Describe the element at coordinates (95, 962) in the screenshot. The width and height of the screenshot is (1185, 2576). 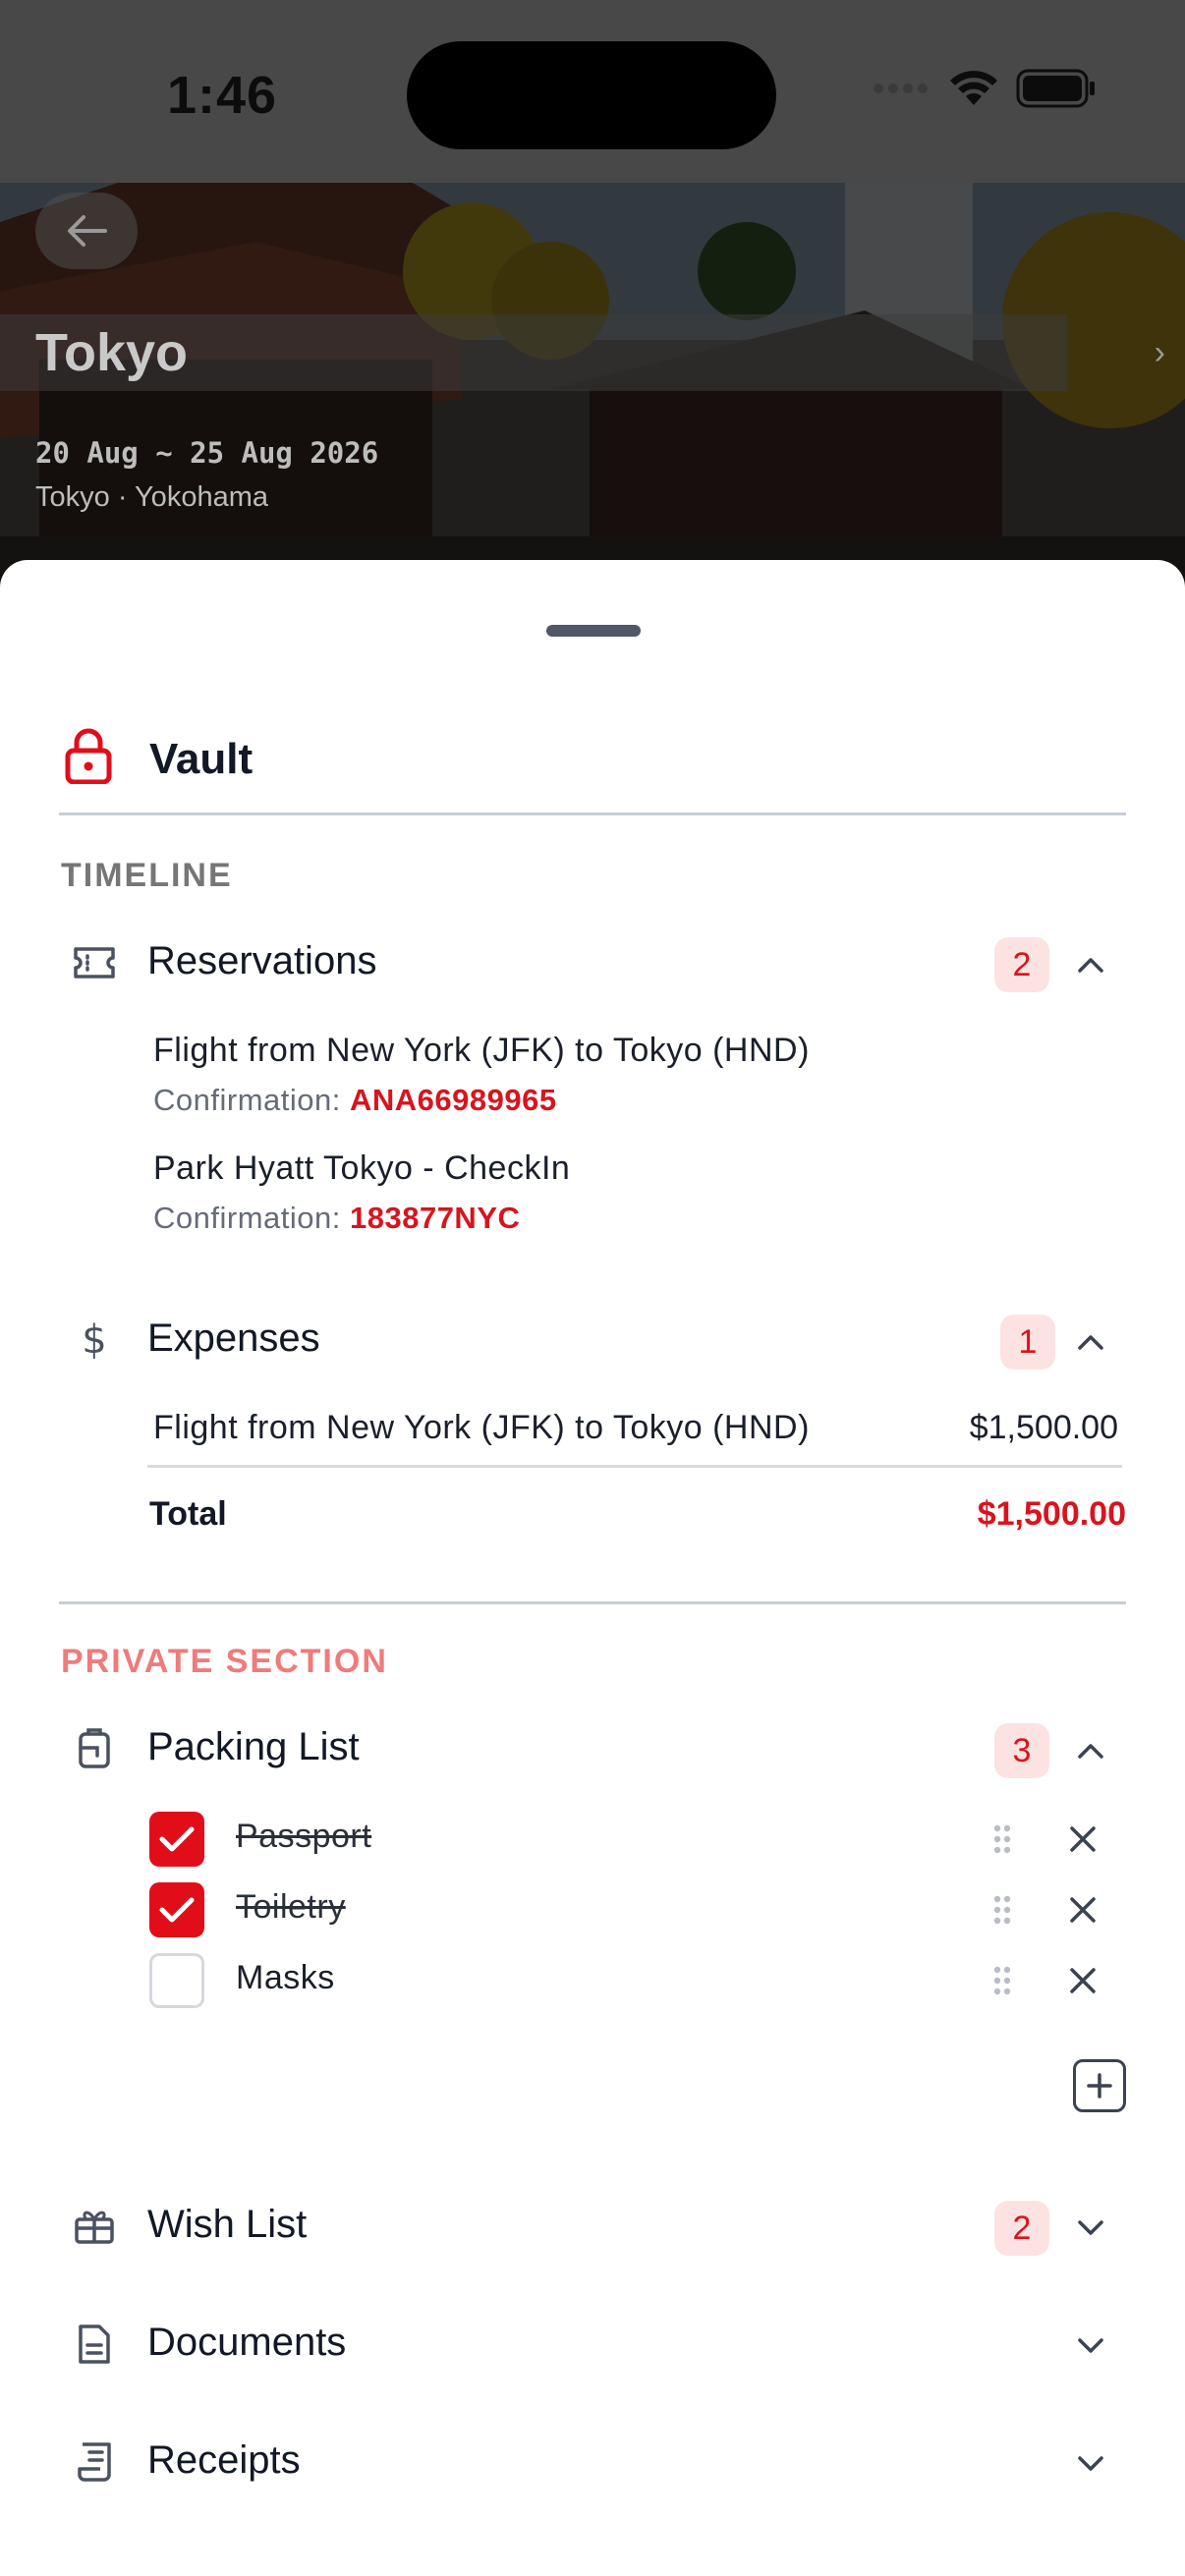
I see `ticket-icon` at that location.